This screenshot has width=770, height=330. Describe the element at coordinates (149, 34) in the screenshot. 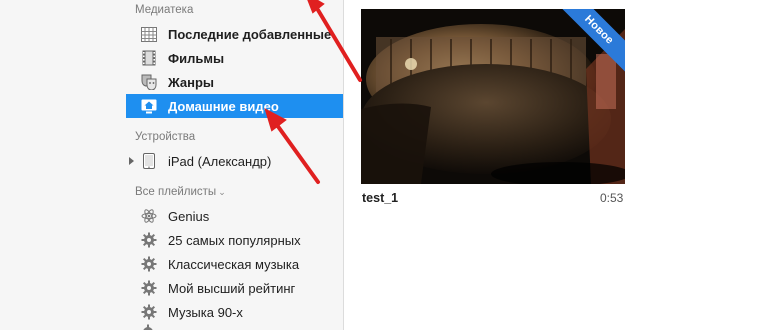

I see `grid-icon` at that location.